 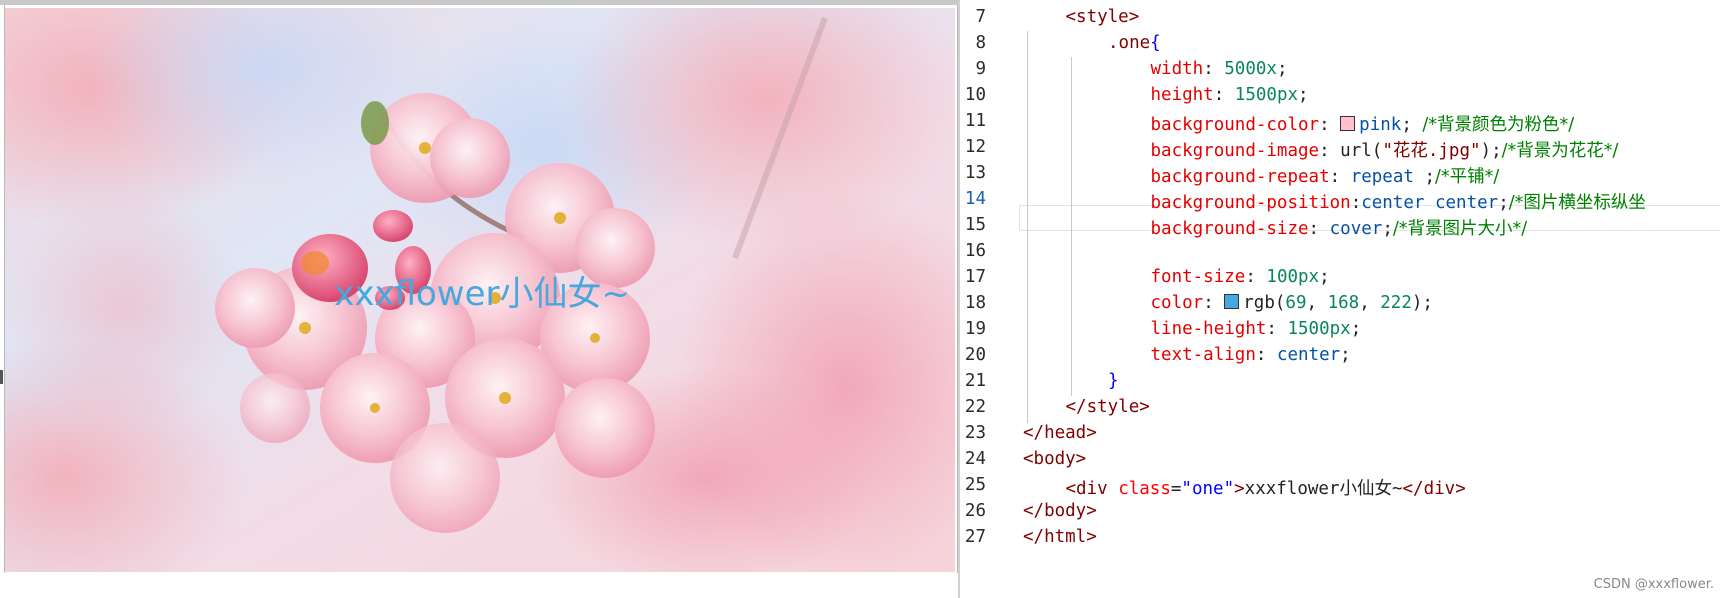 What do you see at coordinates (1356, 229) in the screenshot?
I see `code-token: cover` at bounding box center [1356, 229].